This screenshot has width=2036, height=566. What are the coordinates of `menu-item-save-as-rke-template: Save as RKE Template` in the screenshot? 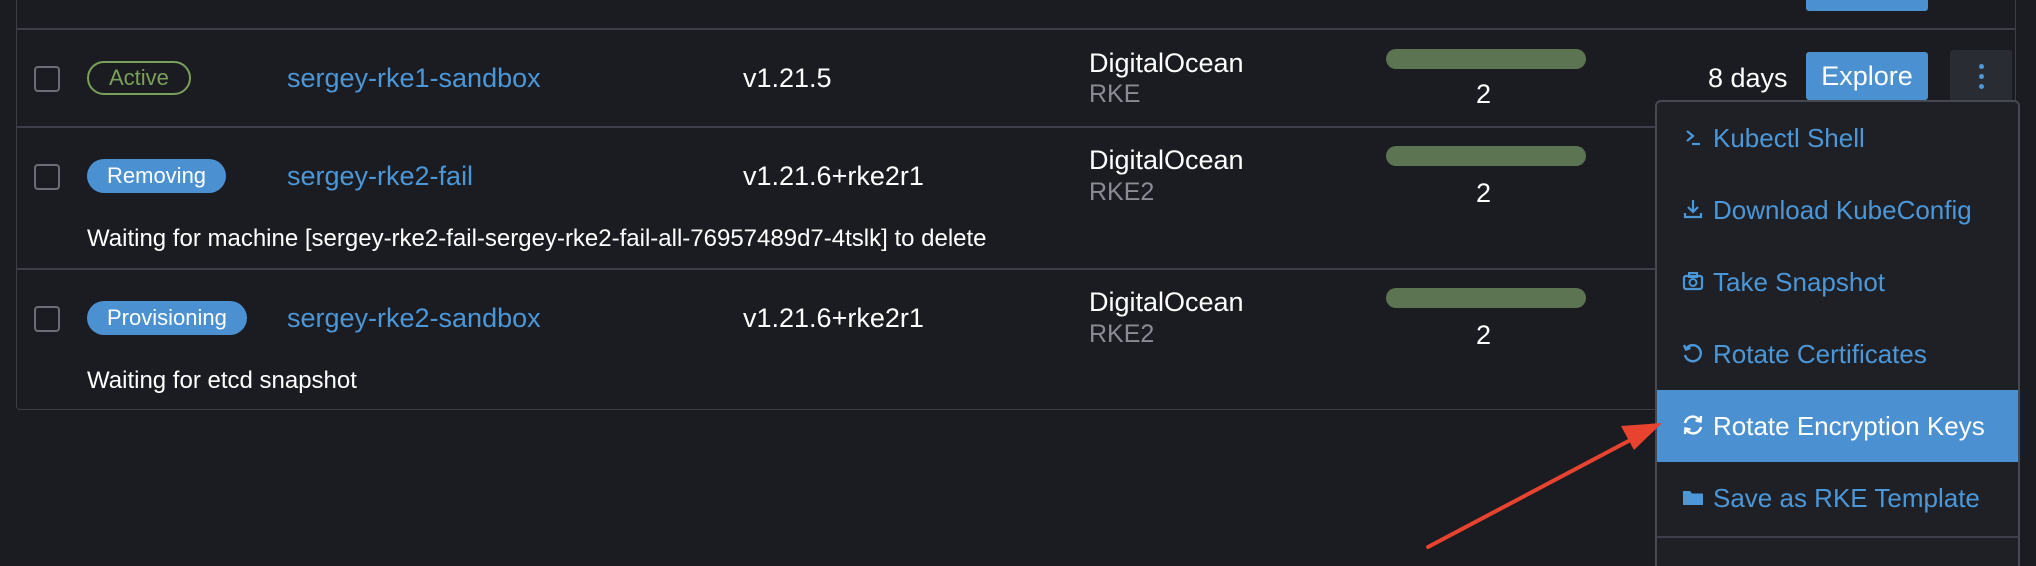 It's located at (1837, 498).